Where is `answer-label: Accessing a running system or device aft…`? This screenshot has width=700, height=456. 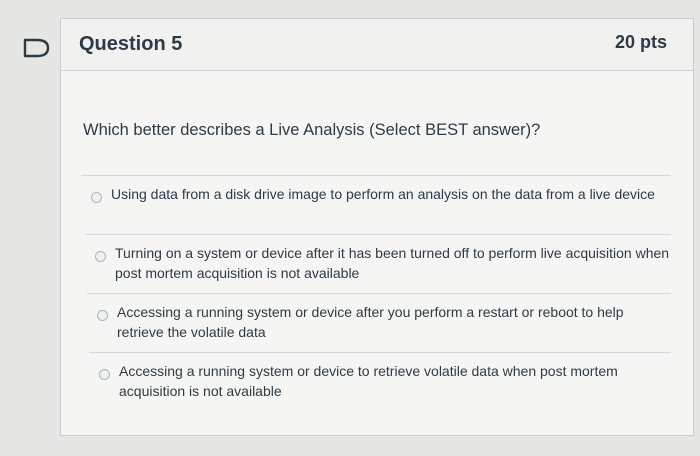
answer-label: Accessing a running system or device aft… is located at coordinates (370, 322).